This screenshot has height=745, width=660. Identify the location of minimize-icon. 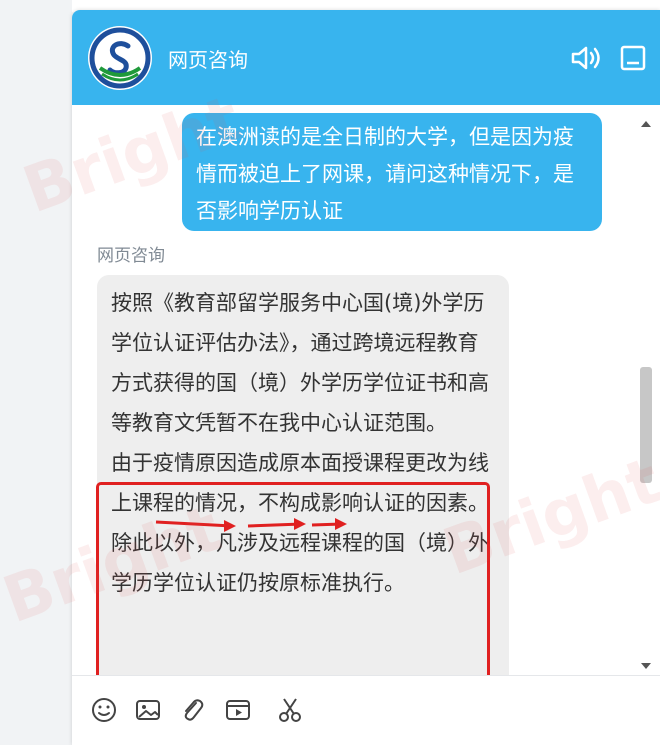
(633, 58).